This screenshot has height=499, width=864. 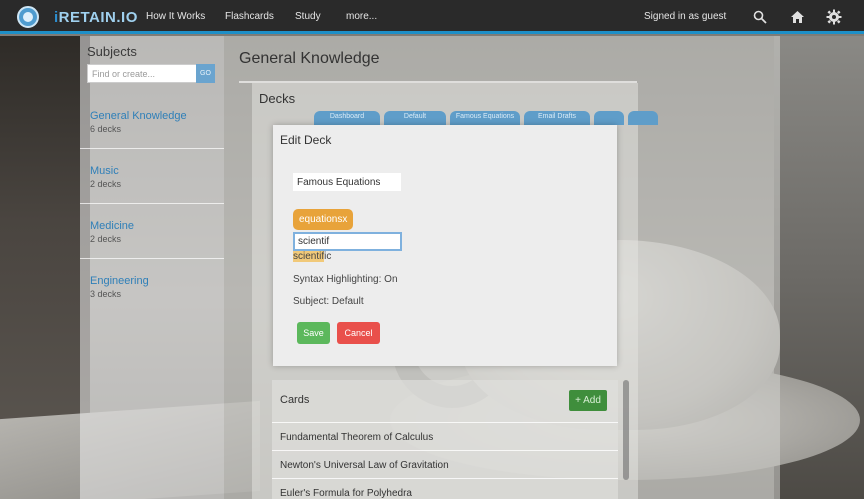 What do you see at coordinates (96, 17) in the screenshot?
I see `brand-name: iRETAIN.IO` at bounding box center [96, 17].